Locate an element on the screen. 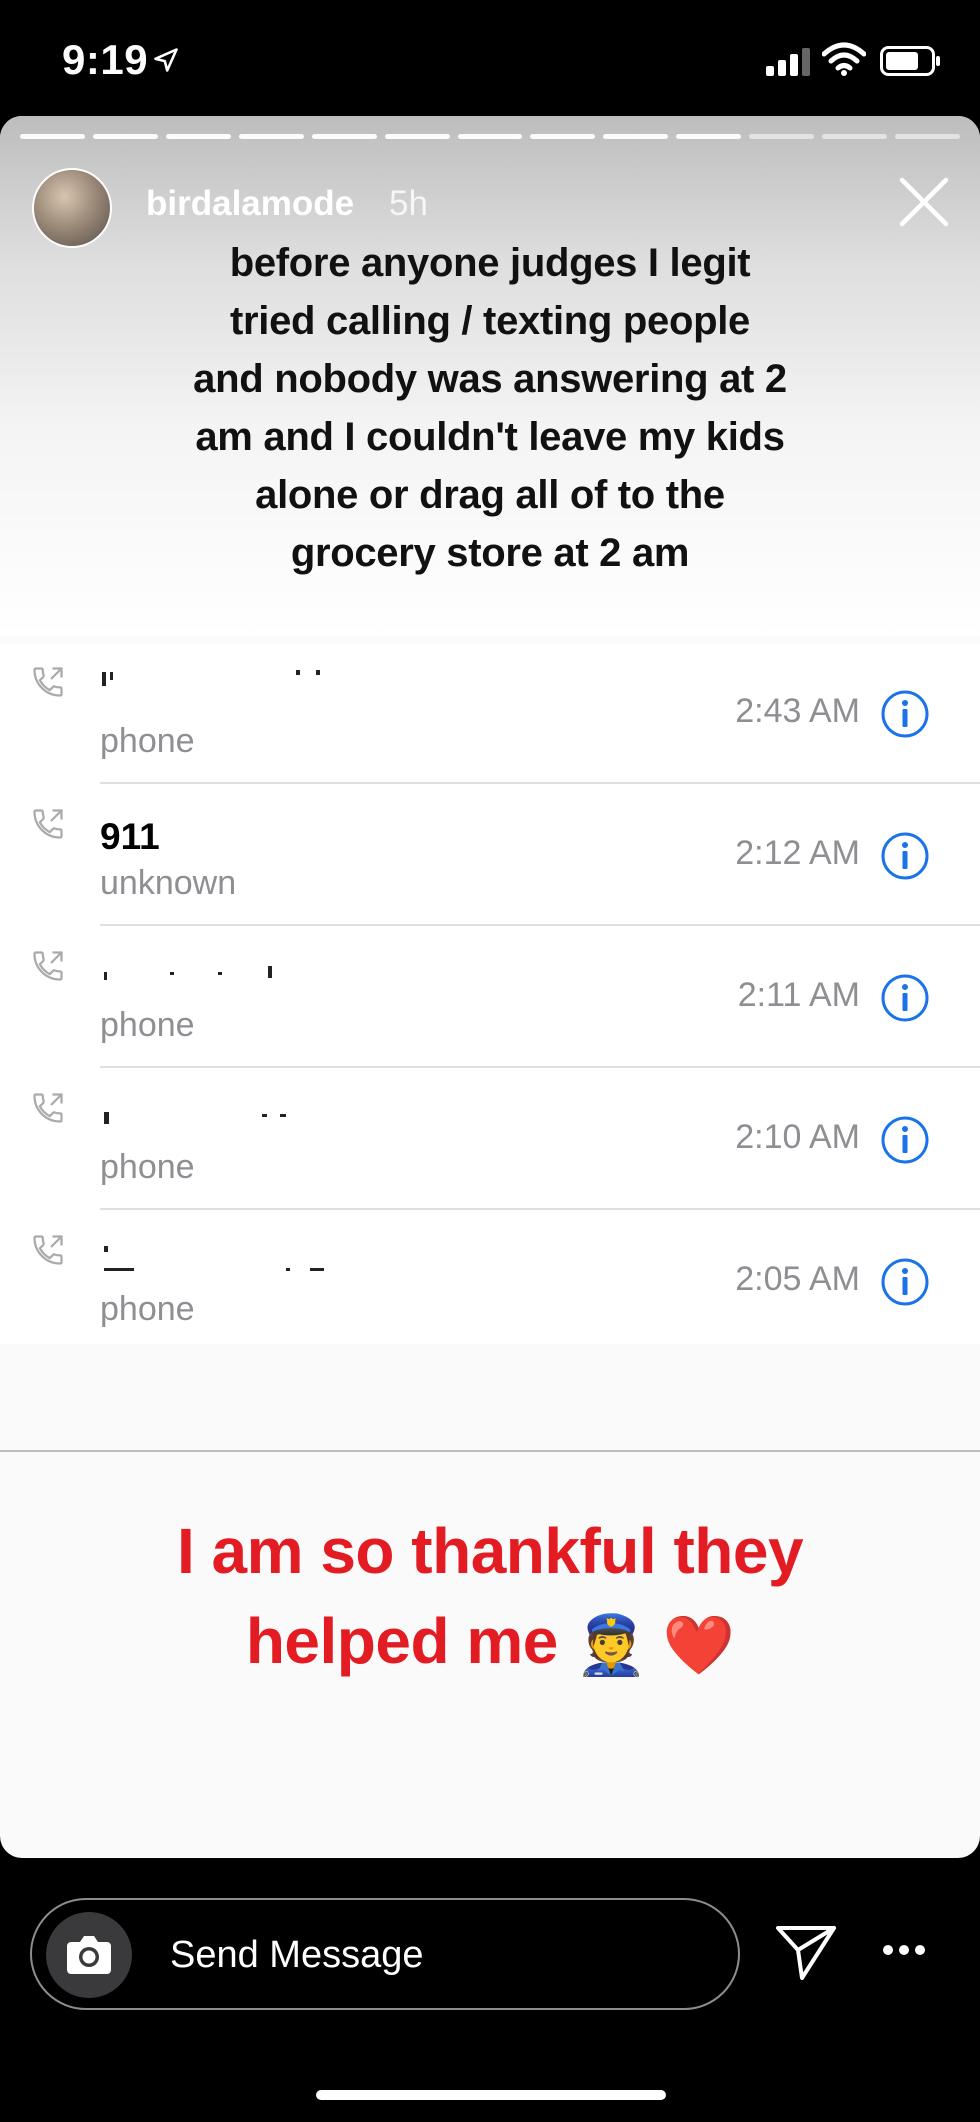  call-time: 2:12 AM is located at coordinates (797, 853).